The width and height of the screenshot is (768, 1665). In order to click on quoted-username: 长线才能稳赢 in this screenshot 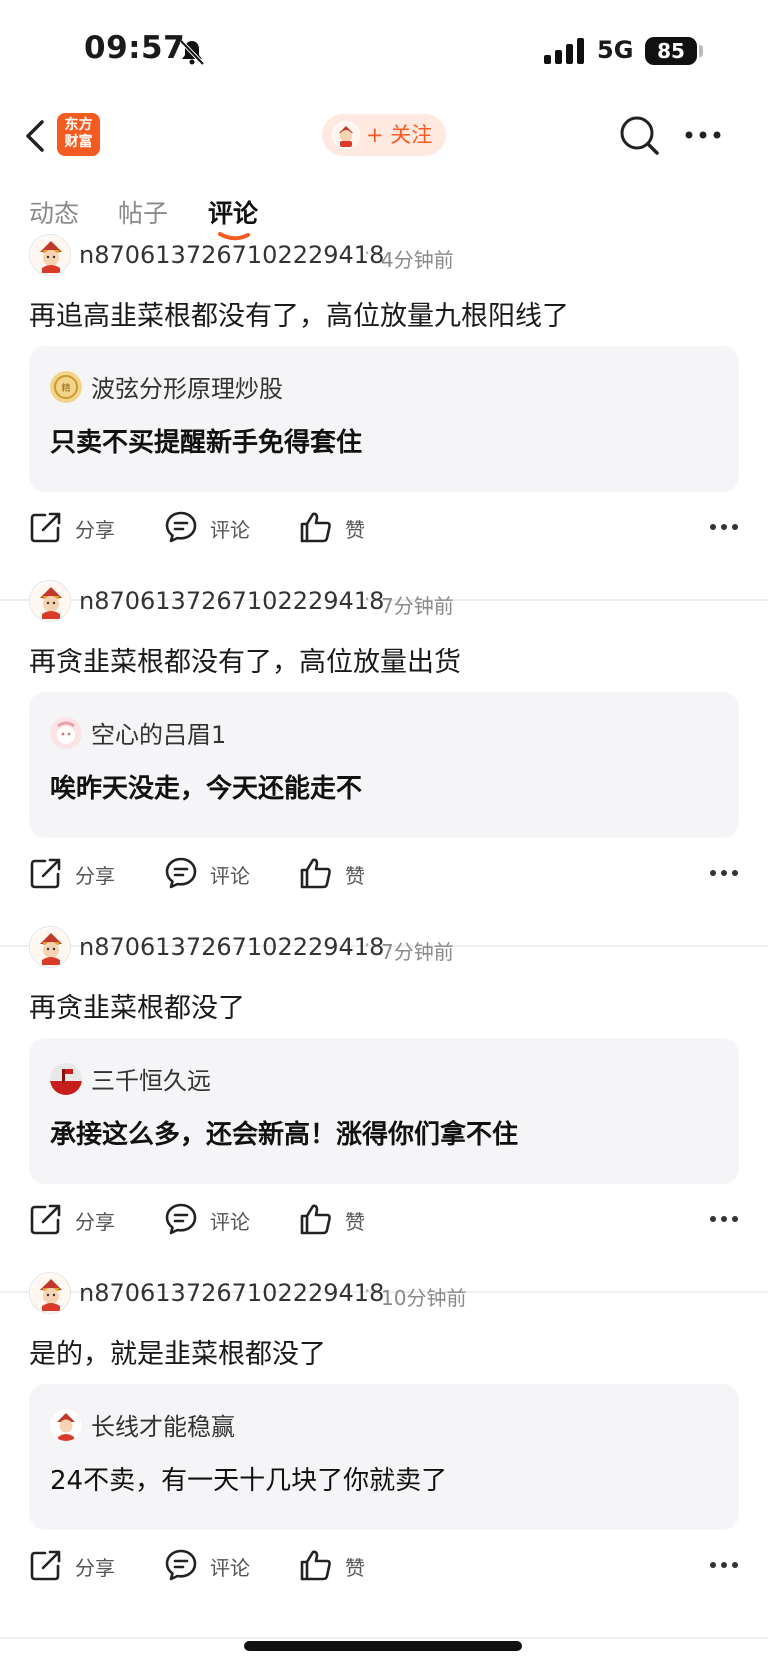, I will do `click(163, 1424)`.